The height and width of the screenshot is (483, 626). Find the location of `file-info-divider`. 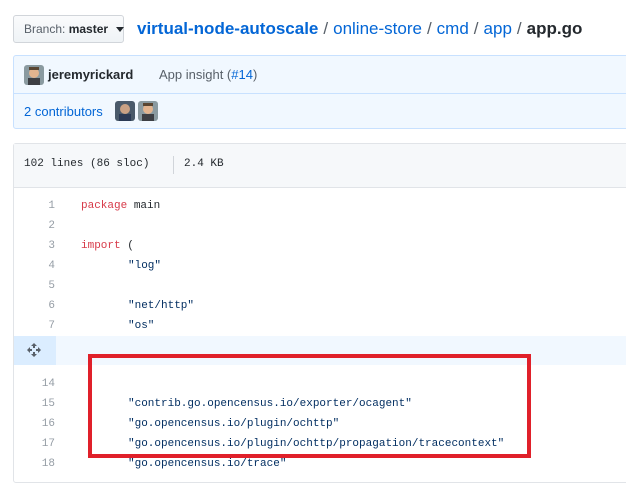

file-info-divider is located at coordinates (173, 165).